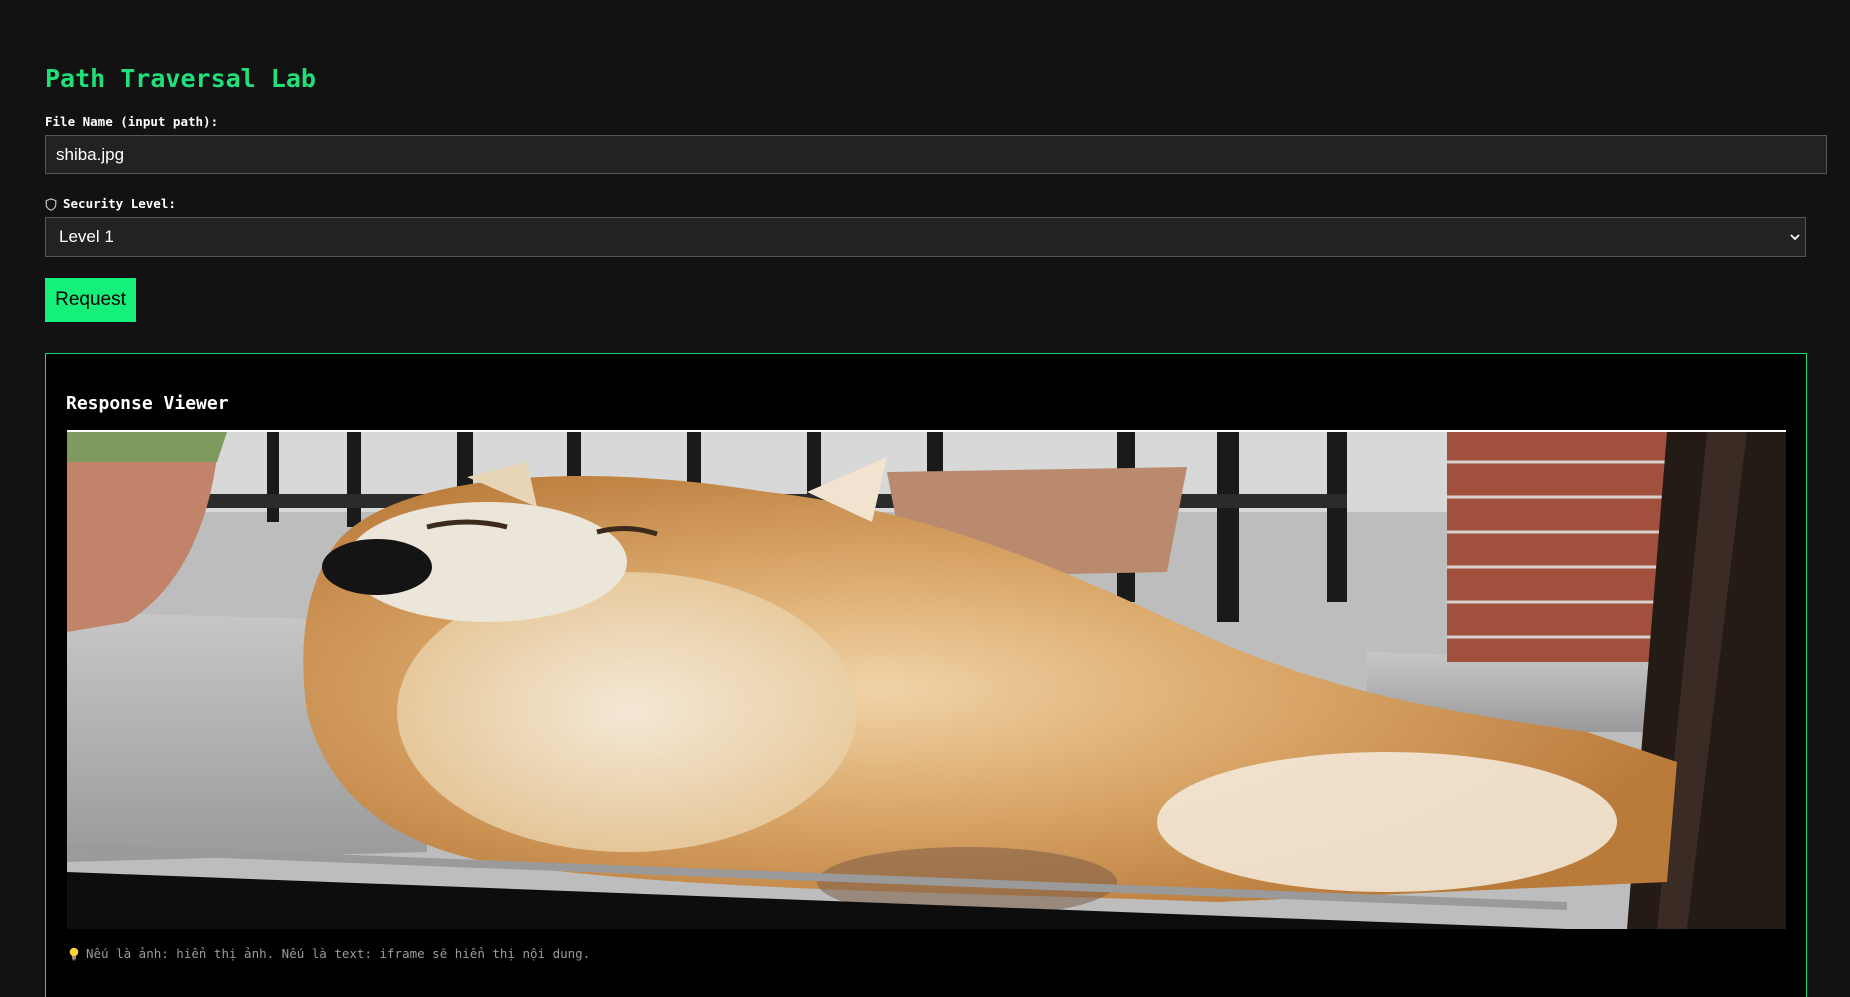 The image size is (1850, 997). I want to click on response-viewer-title: Response Viewer, so click(147, 403).